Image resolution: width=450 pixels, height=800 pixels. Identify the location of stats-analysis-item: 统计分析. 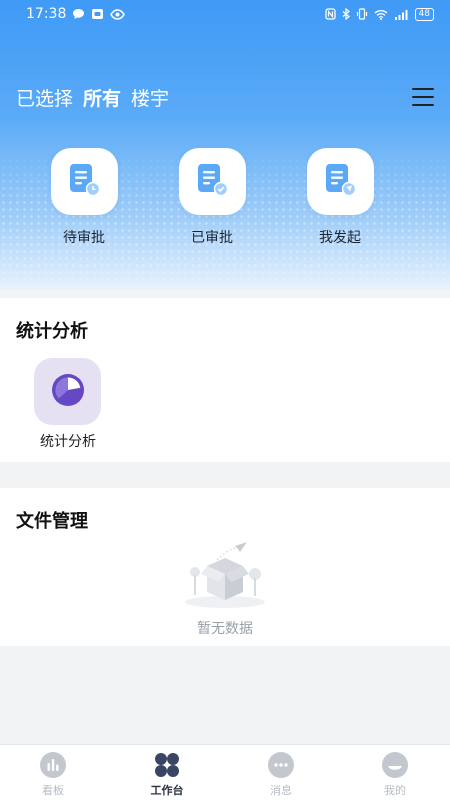
(68, 404).